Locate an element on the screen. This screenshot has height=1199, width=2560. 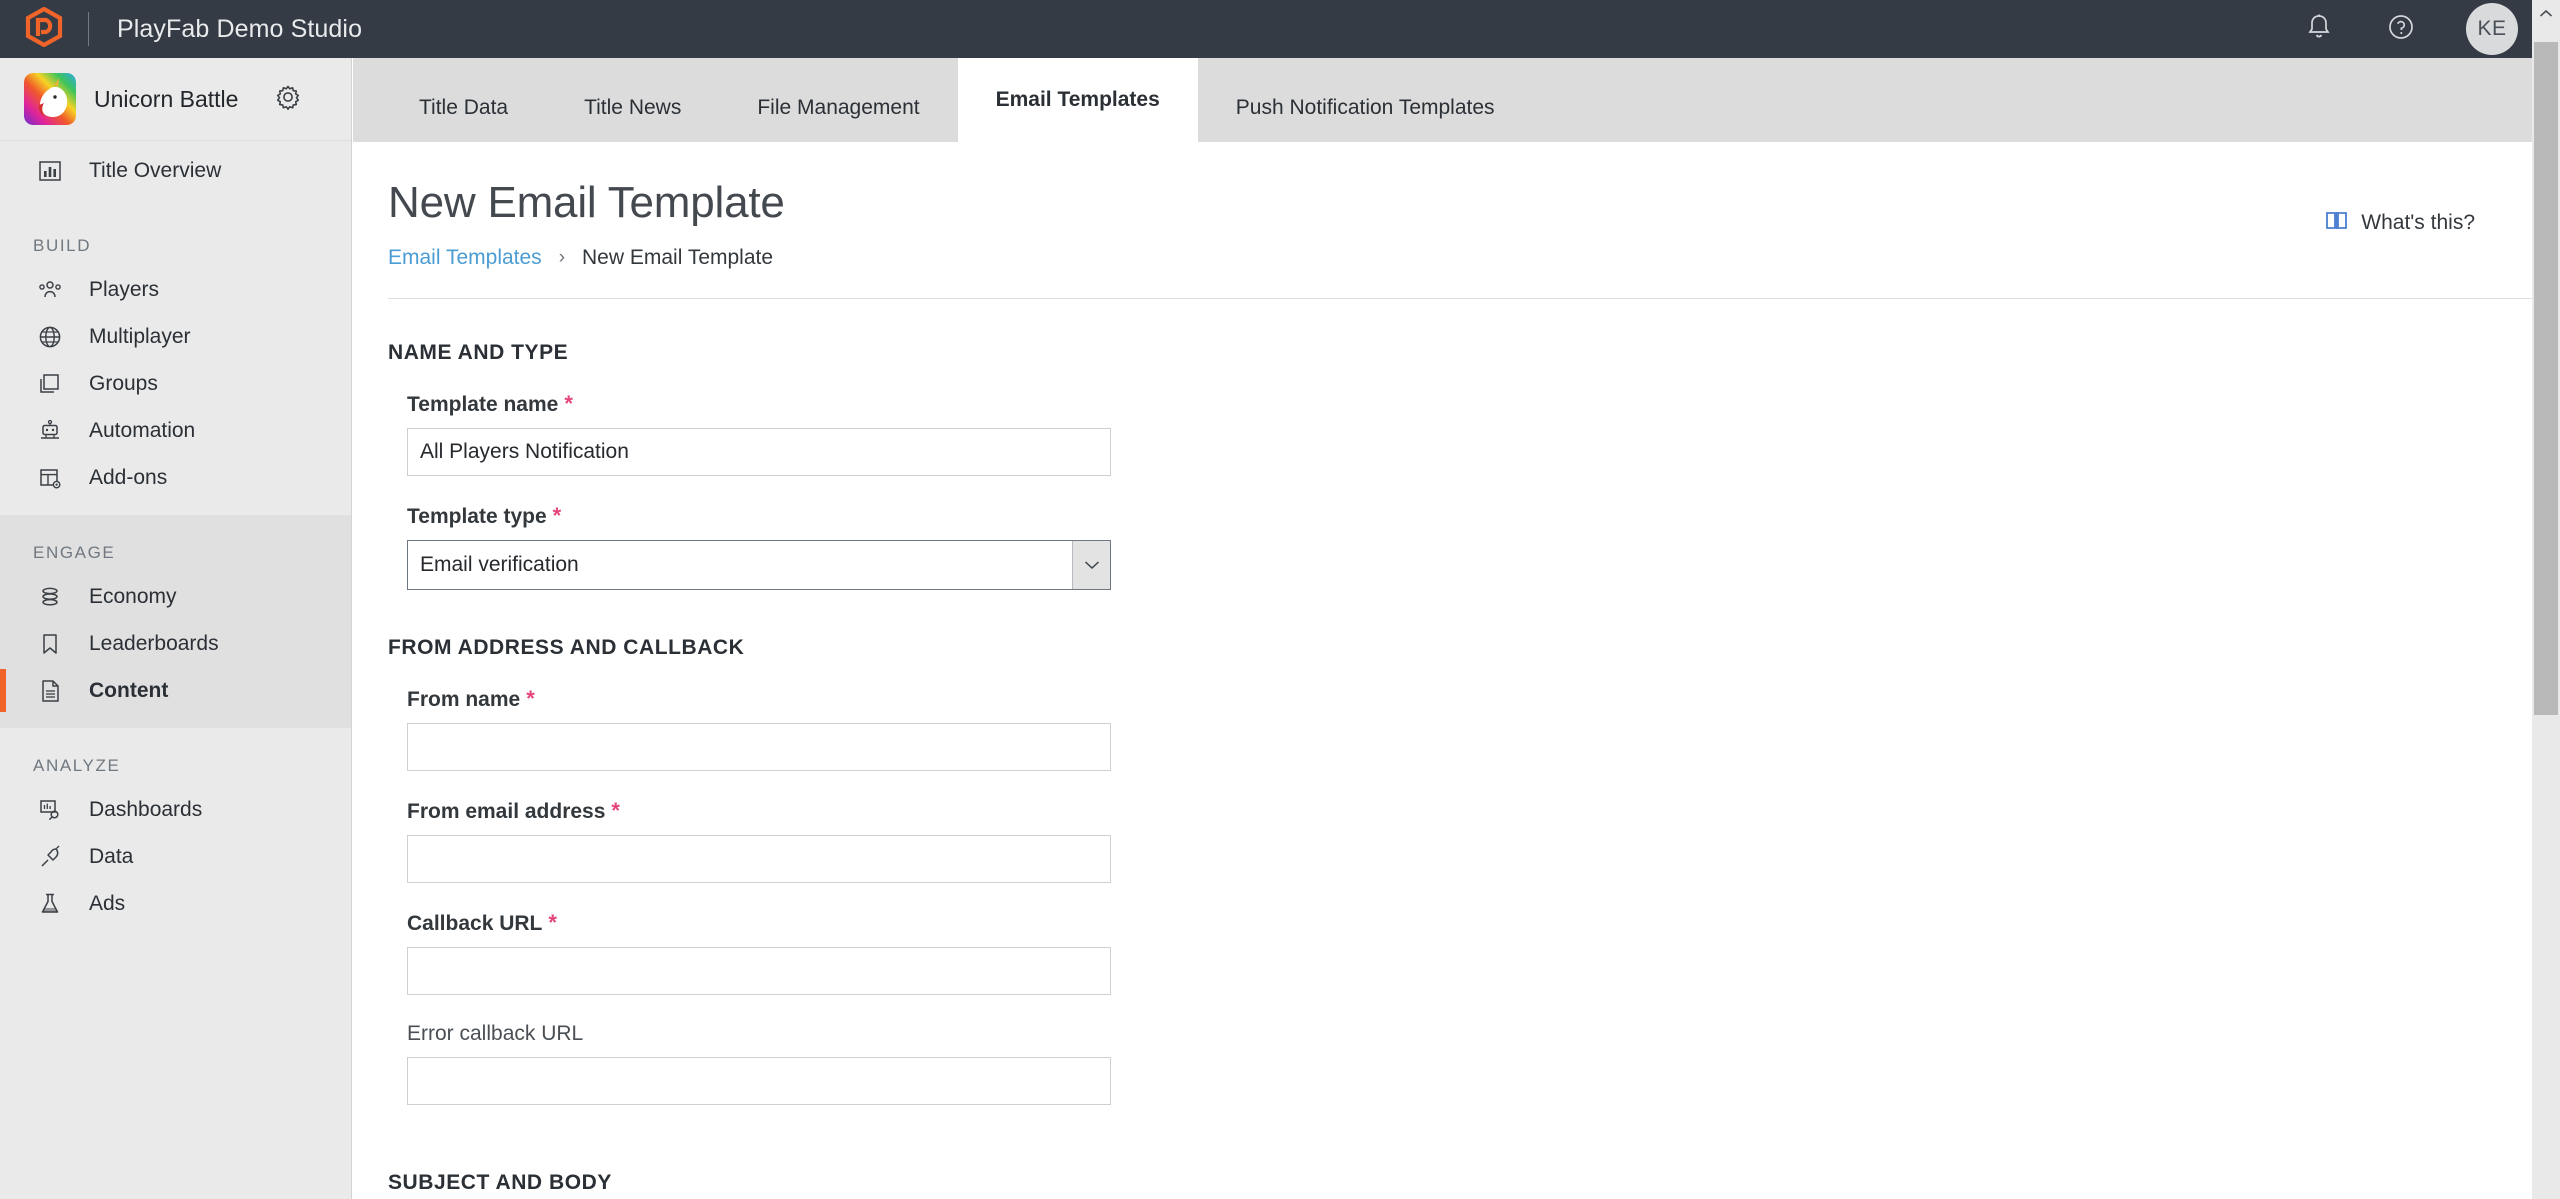
book-icon is located at coordinates (2336, 223).